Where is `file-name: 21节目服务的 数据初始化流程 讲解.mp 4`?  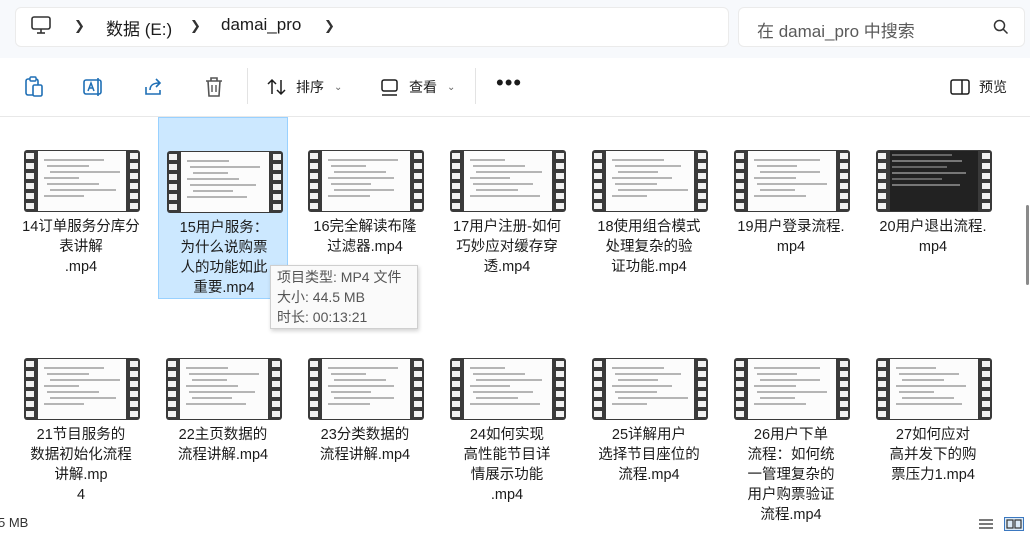 file-name: 21节目服务的 数据初始化流程 讲解.mp 4 is located at coordinates (81, 465).